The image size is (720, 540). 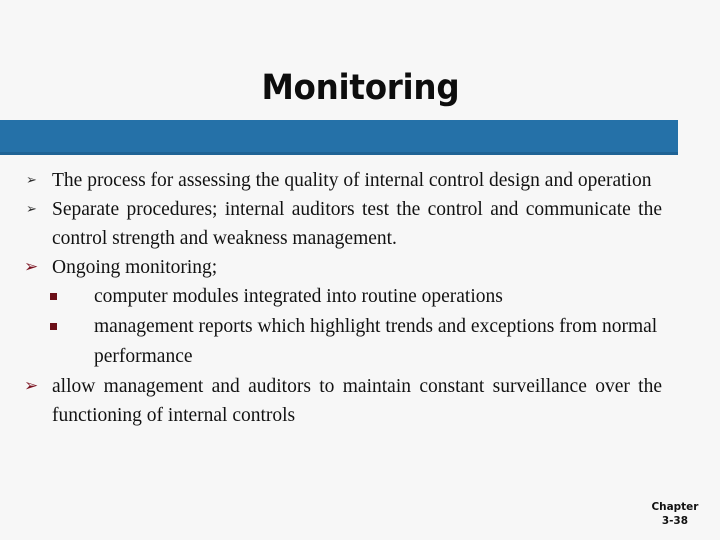 What do you see at coordinates (674, 506) in the screenshot?
I see `footer-chapter-label: Chapter` at bounding box center [674, 506].